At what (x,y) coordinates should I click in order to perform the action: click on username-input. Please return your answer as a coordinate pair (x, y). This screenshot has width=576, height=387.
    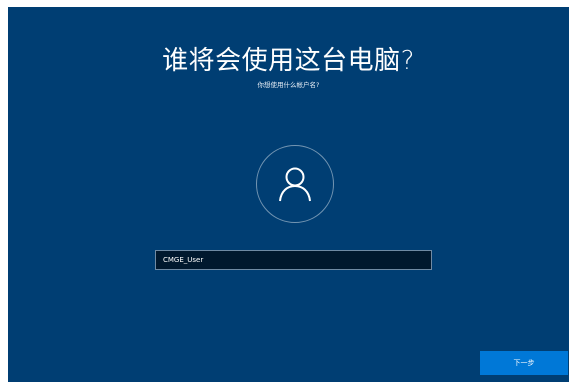
    Looking at the image, I should click on (293, 260).